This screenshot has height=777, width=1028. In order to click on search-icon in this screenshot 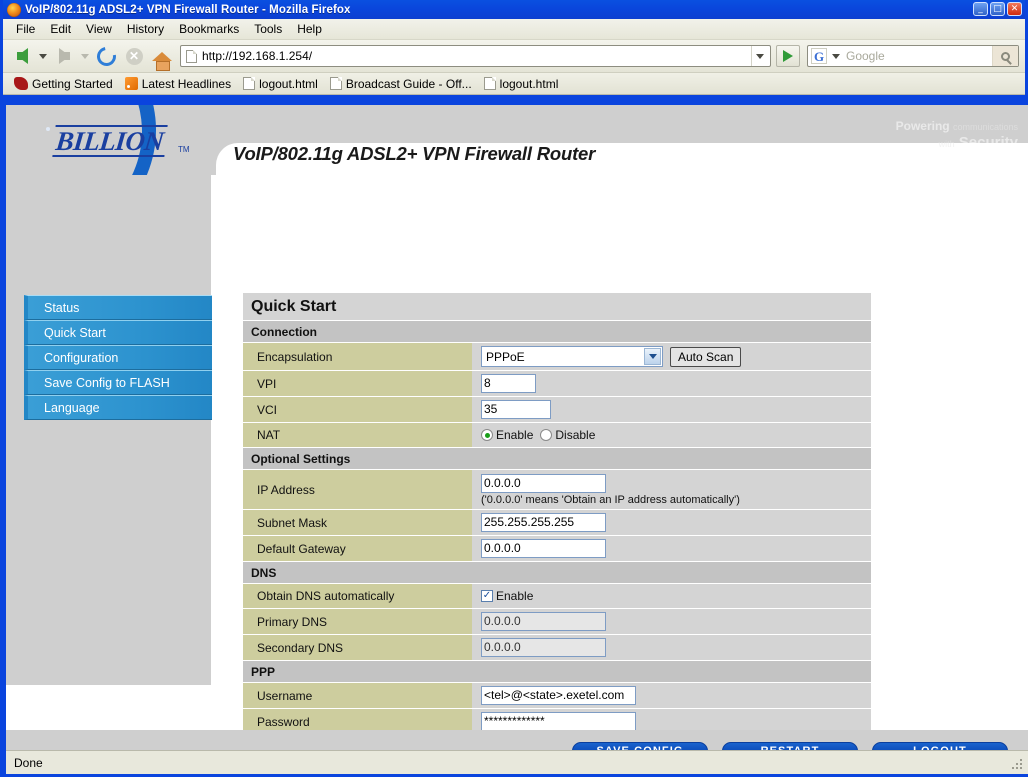, I will do `click(1005, 56)`.